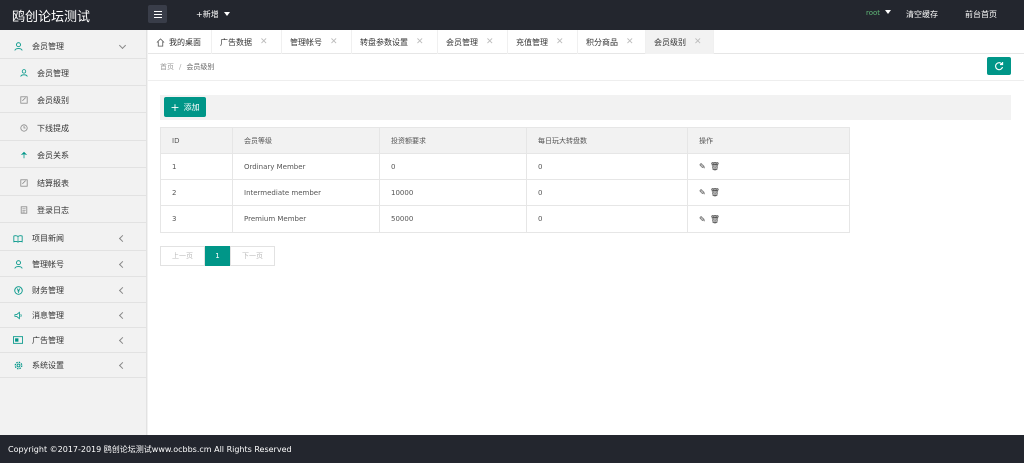 The image size is (1024, 463). What do you see at coordinates (200, 67) in the screenshot?
I see `breadcrumb-current: 会员级别` at bounding box center [200, 67].